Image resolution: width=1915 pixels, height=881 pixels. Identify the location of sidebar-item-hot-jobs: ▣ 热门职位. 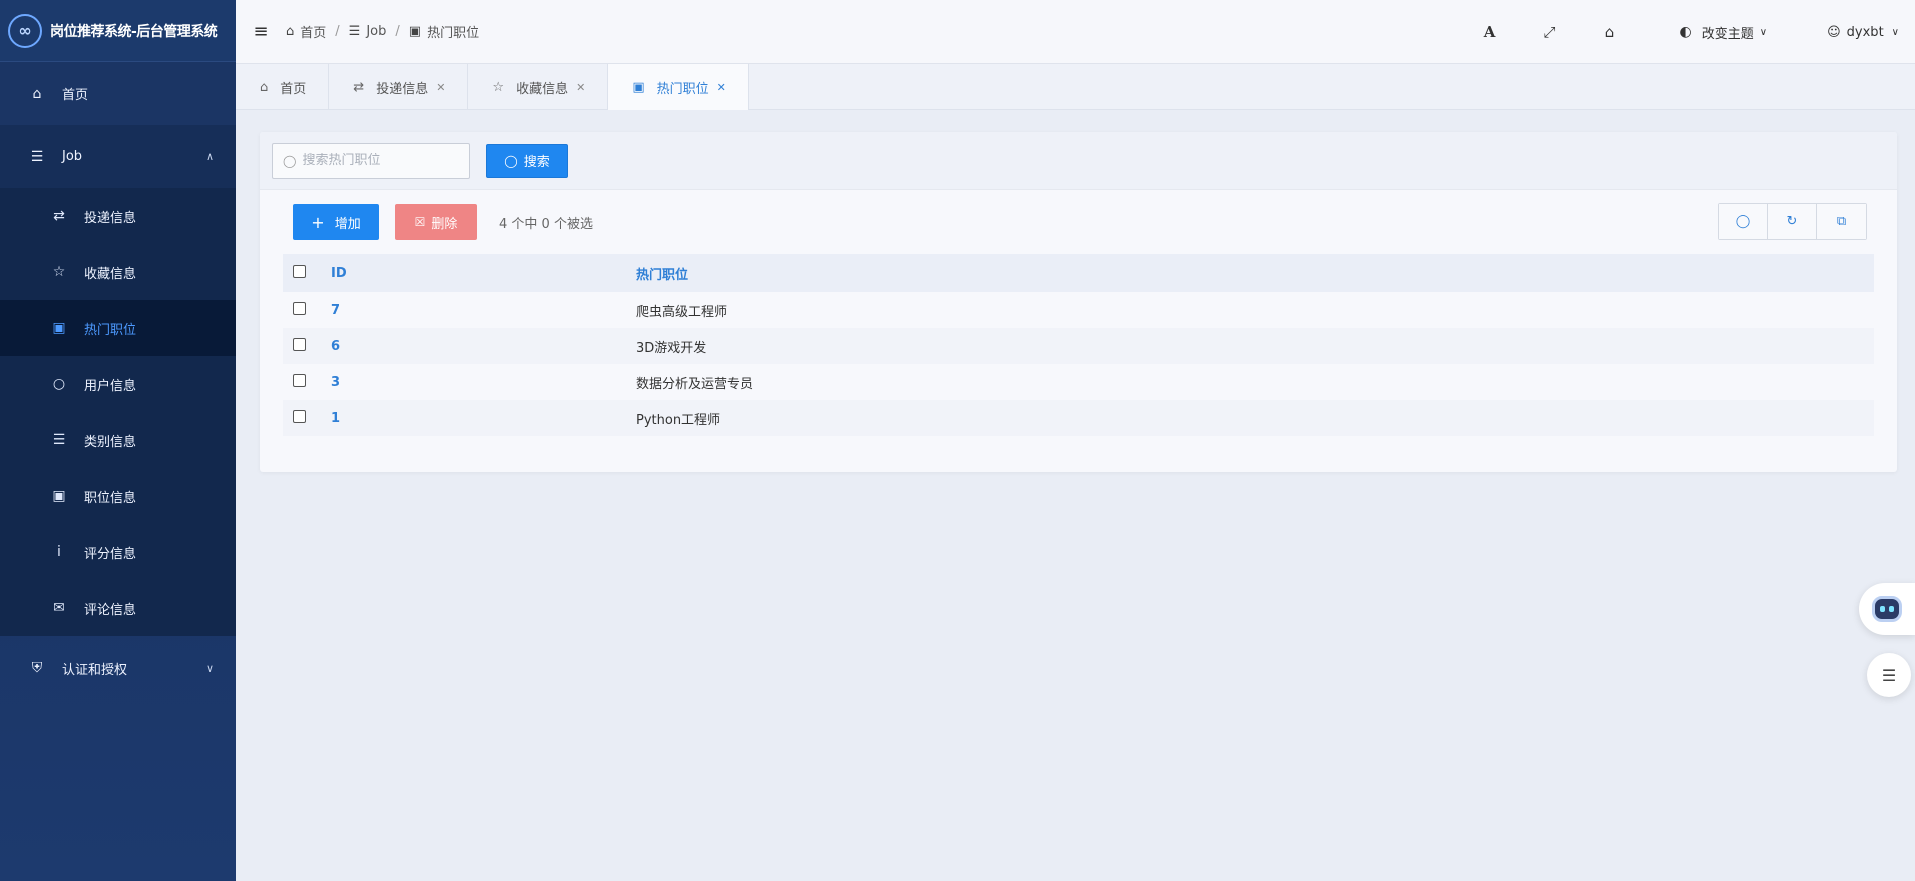
(118, 328).